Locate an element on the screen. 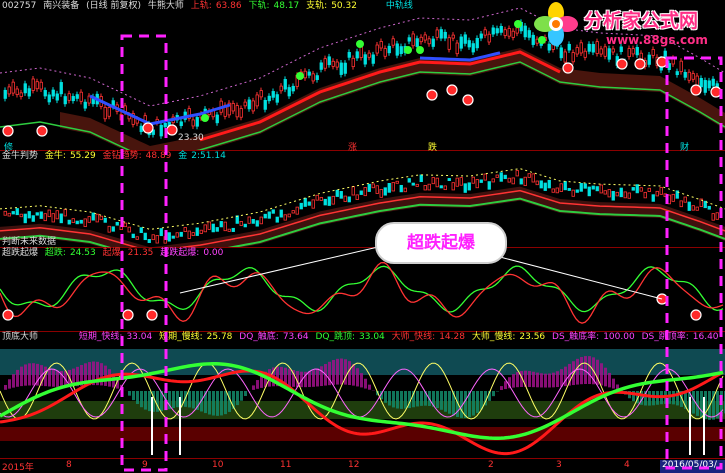 The height and width of the screenshot is (473, 725). osc-panel-title: 超跌起爆 is located at coordinates (20, 253).